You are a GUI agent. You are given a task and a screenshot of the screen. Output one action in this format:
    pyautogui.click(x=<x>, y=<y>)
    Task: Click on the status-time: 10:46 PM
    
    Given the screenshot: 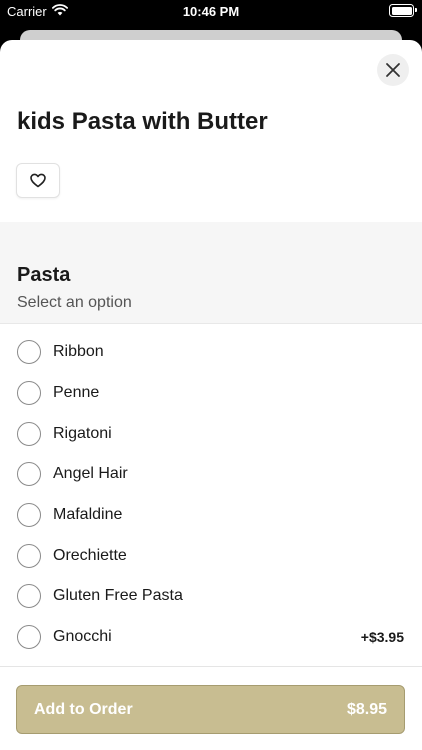 What is the action you would take?
    pyautogui.click(x=211, y=11)
    